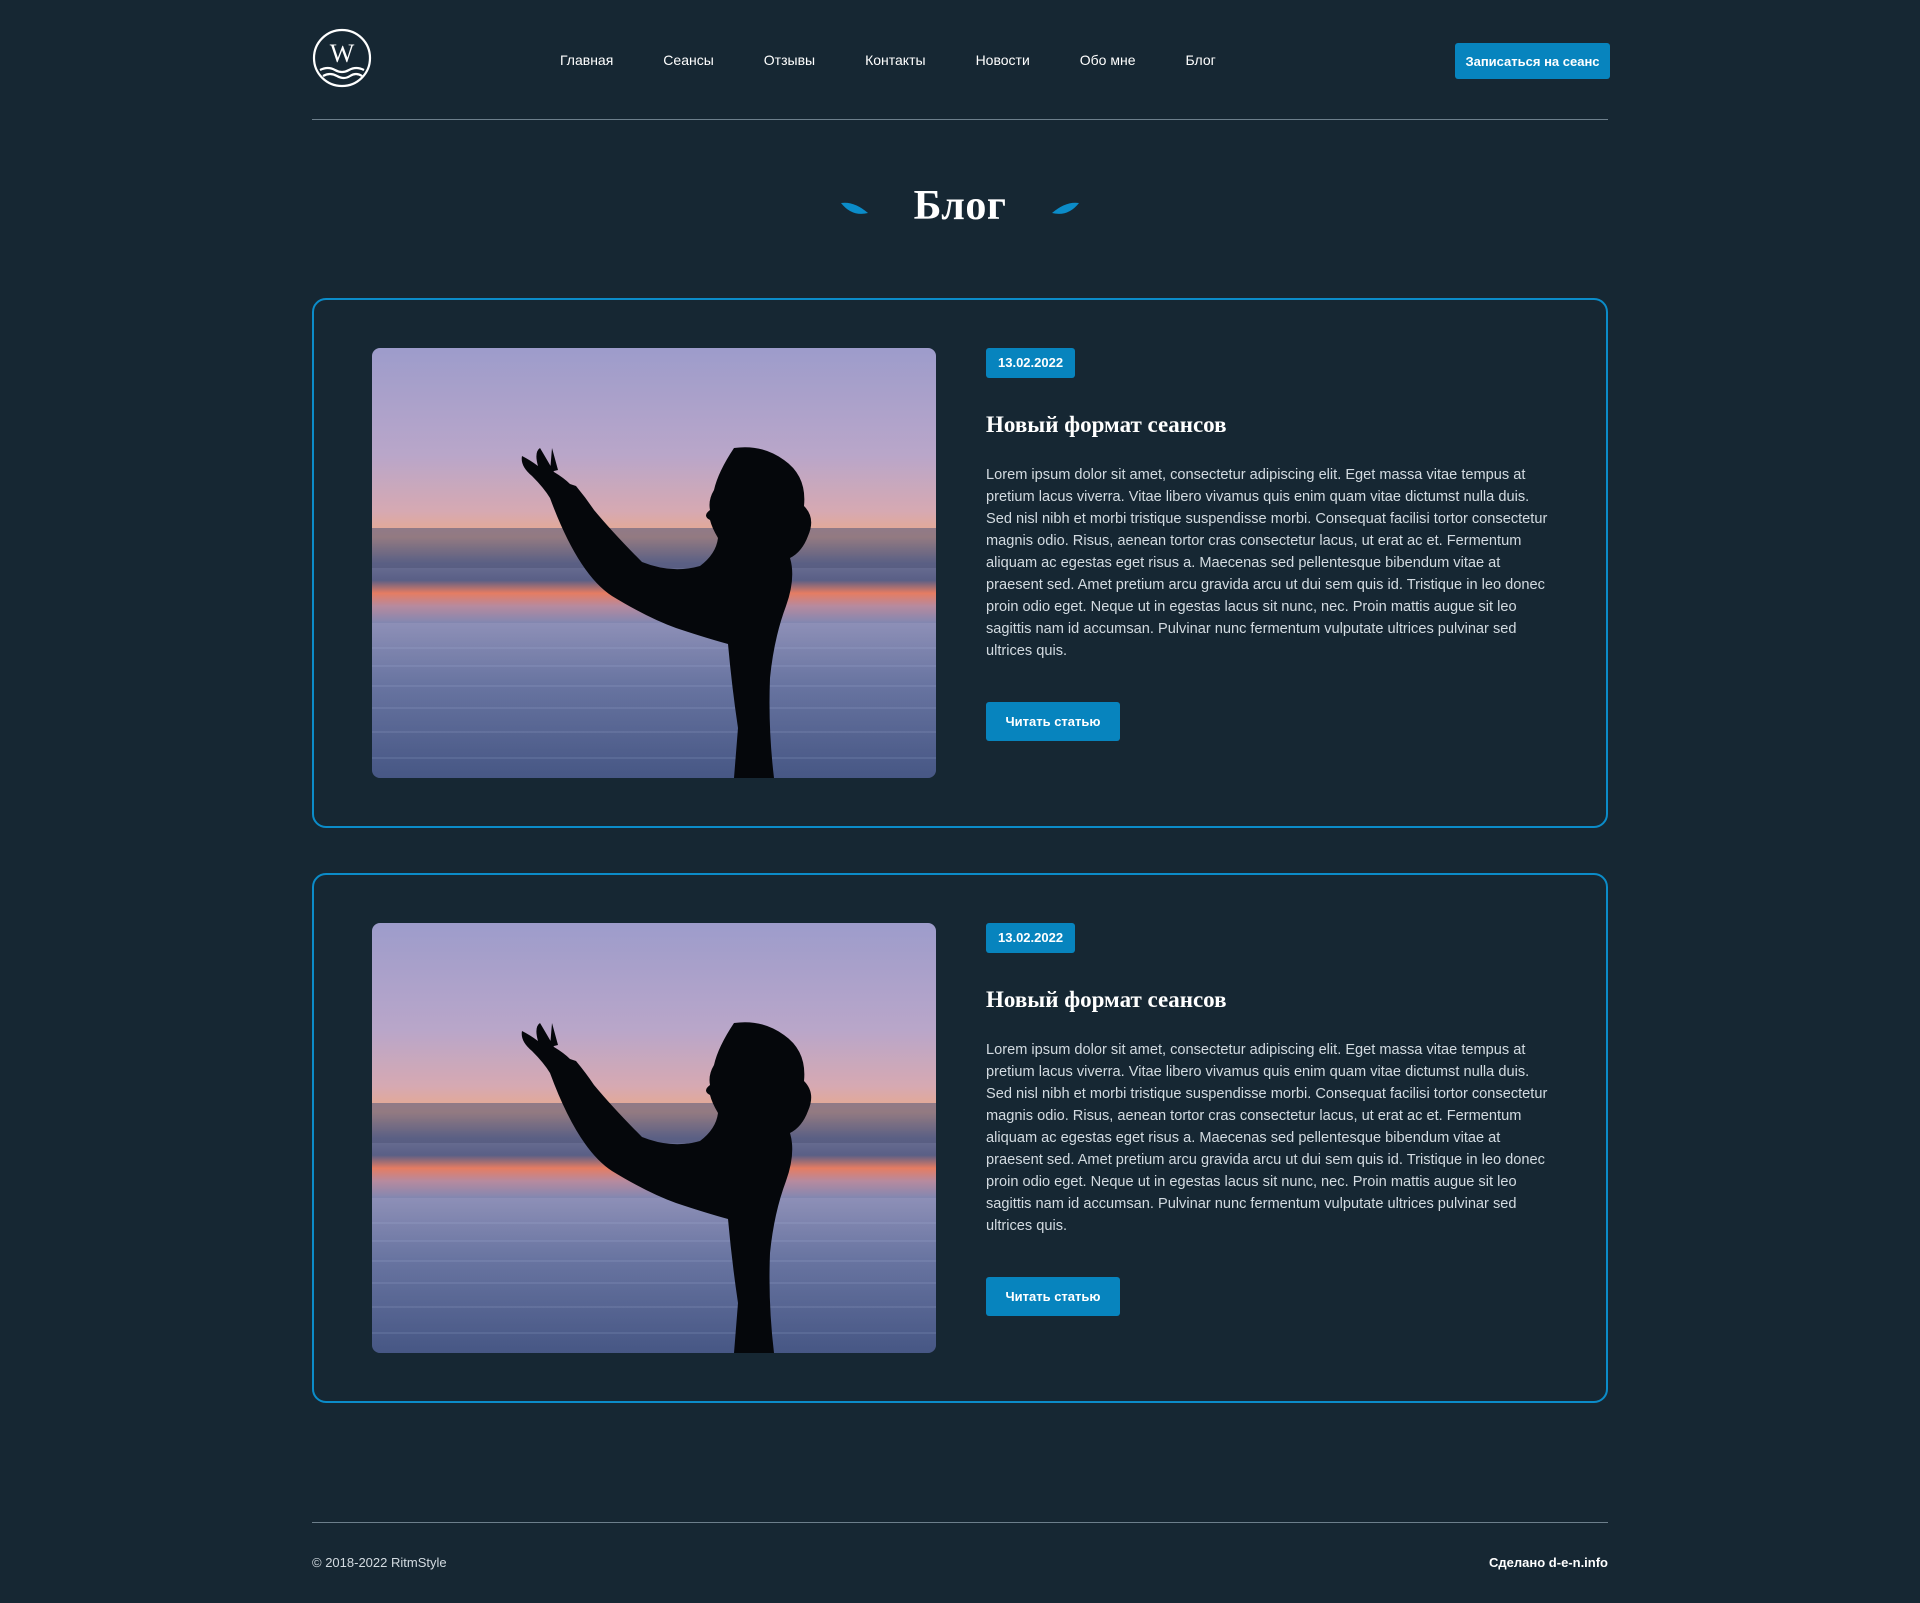  I want to click on svg-text: W, so click(342, 53).